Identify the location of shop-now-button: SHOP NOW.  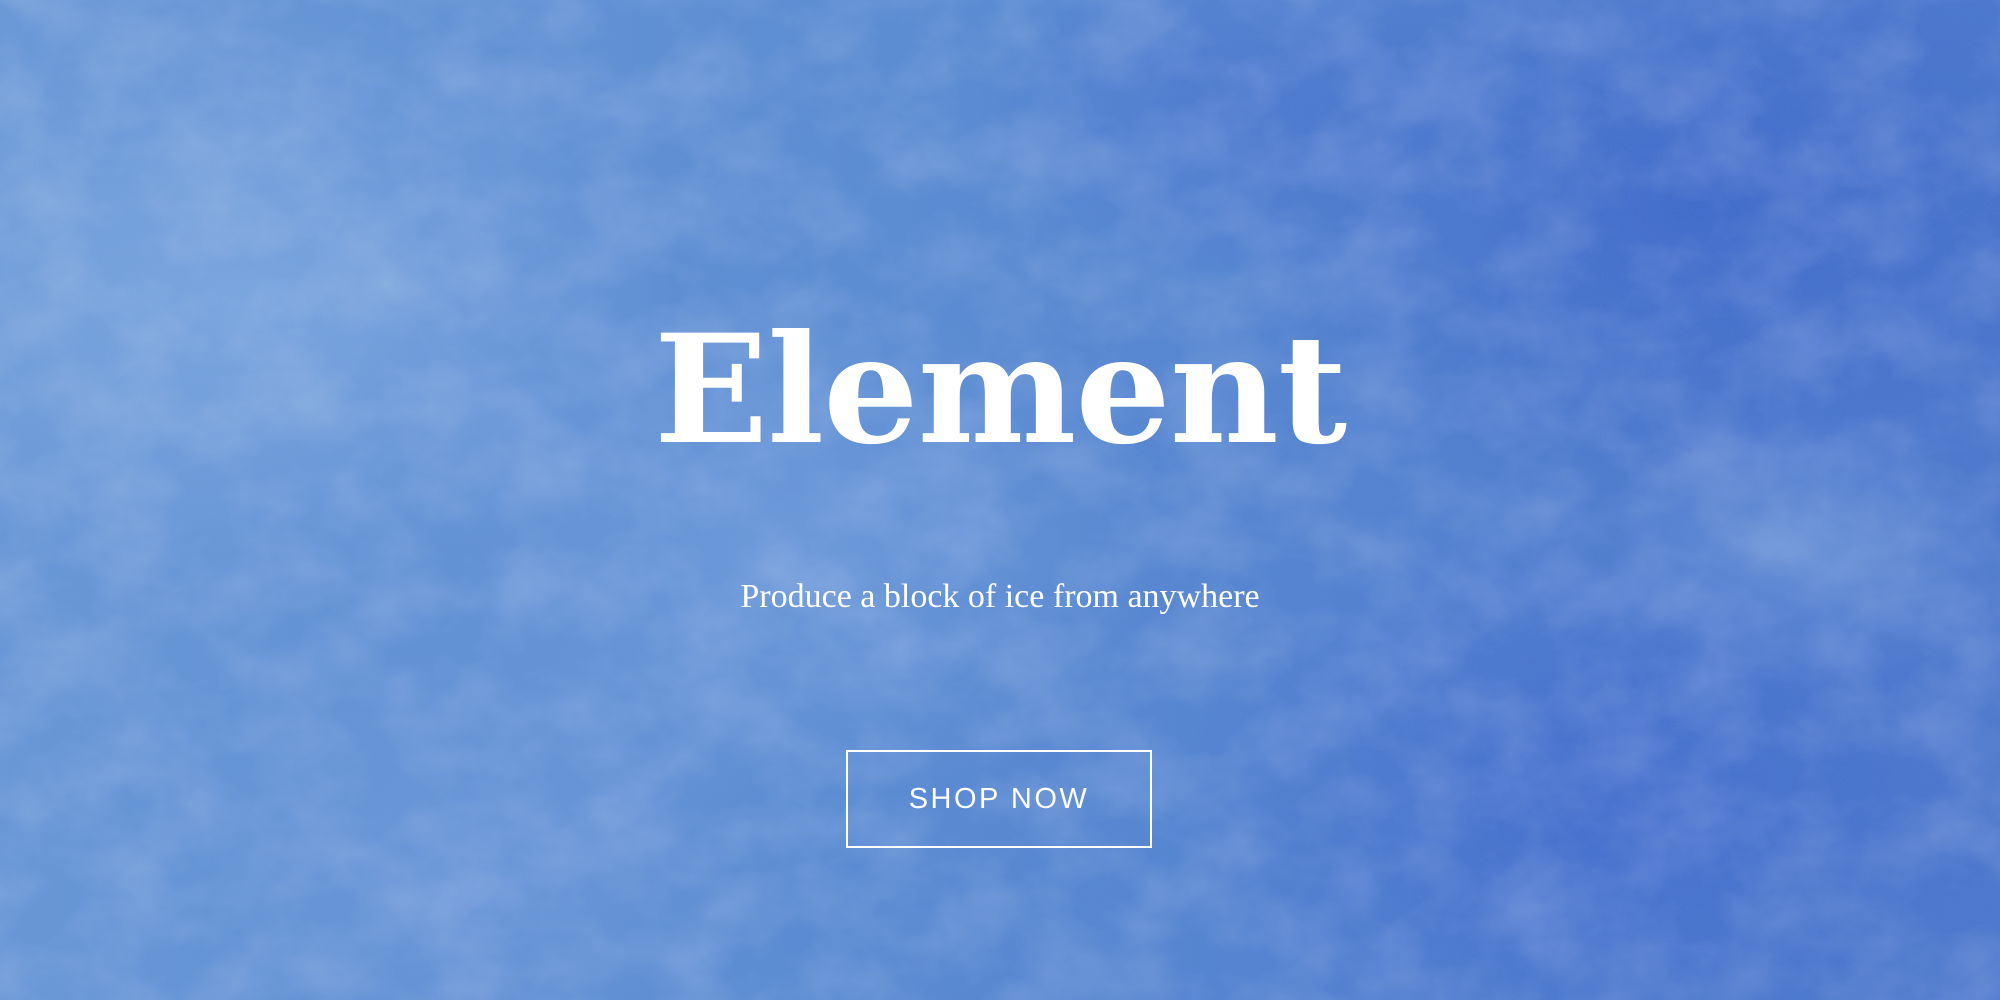
(999, 799).